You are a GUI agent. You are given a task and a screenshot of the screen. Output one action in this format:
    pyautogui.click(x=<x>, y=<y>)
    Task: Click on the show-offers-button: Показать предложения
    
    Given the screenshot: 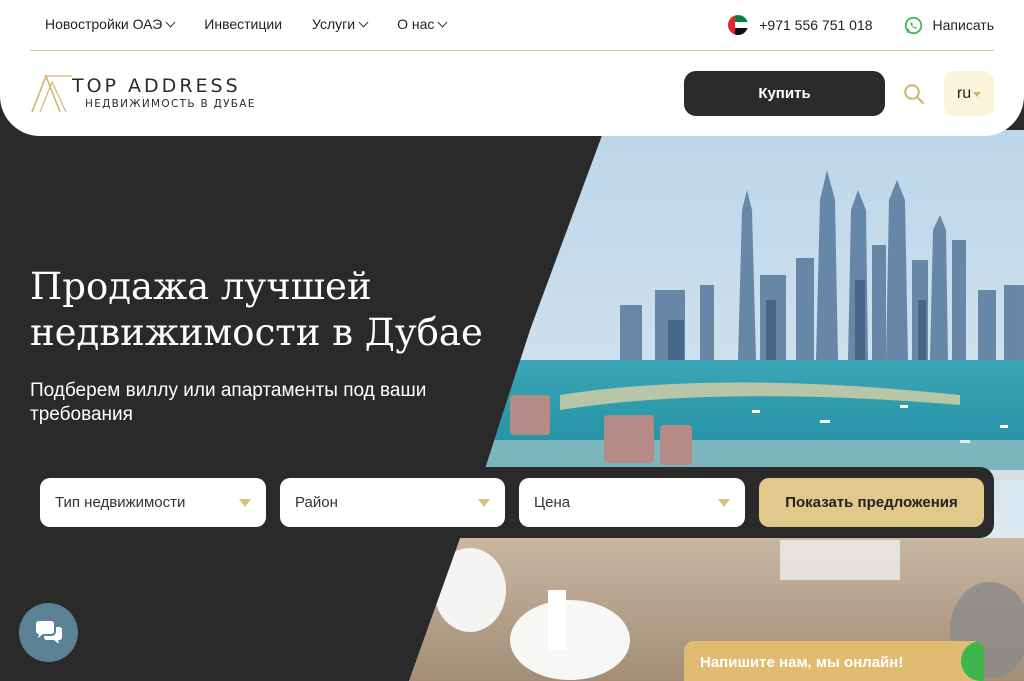 What is the action you would take?
    pyautogui.click(x=871, y=502)
    